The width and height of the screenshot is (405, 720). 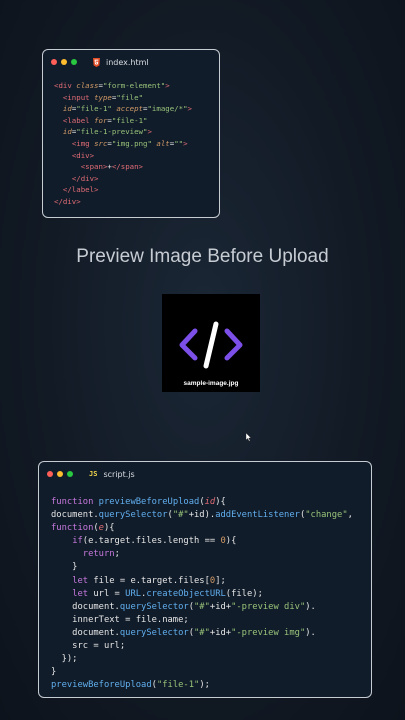 I want to click on html-code-line: <input type="file", so click(x=136, y=98).